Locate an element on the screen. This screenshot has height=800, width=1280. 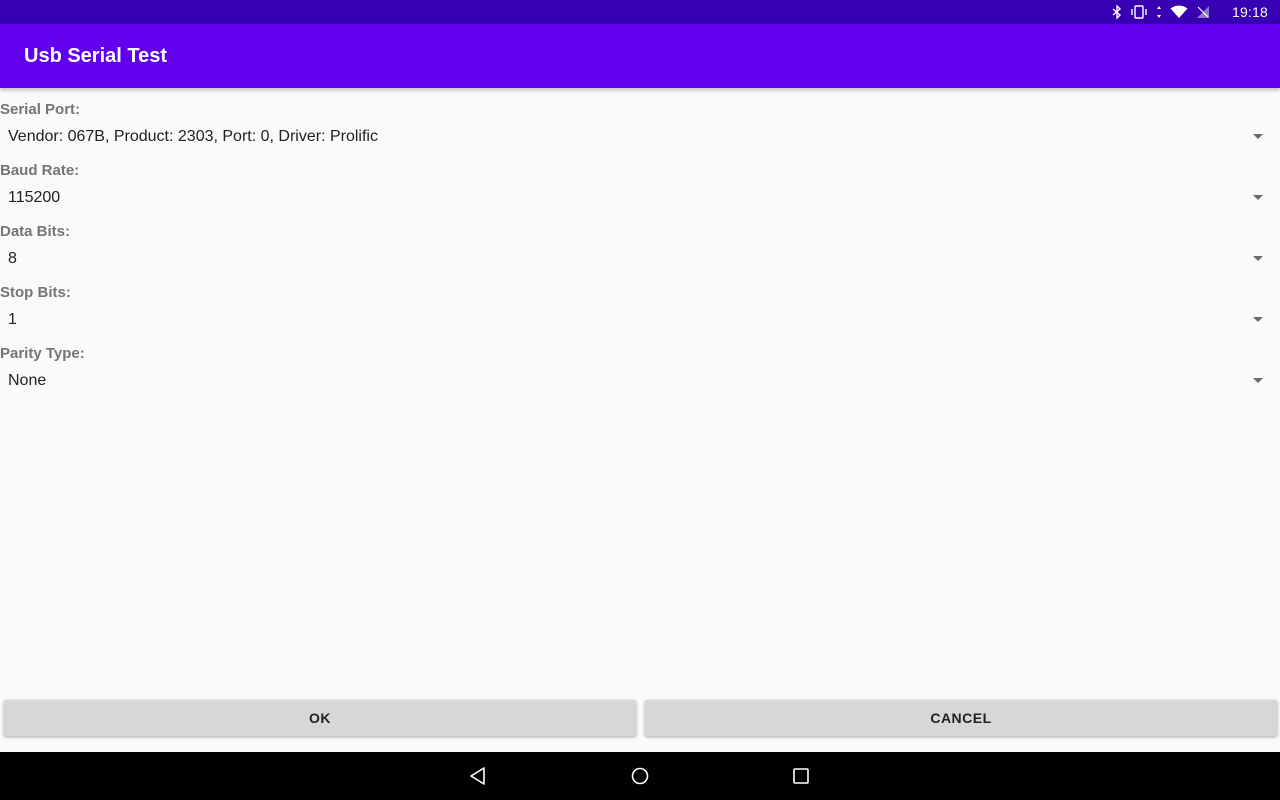
navigation-bar is located at coordinates (640, 776).